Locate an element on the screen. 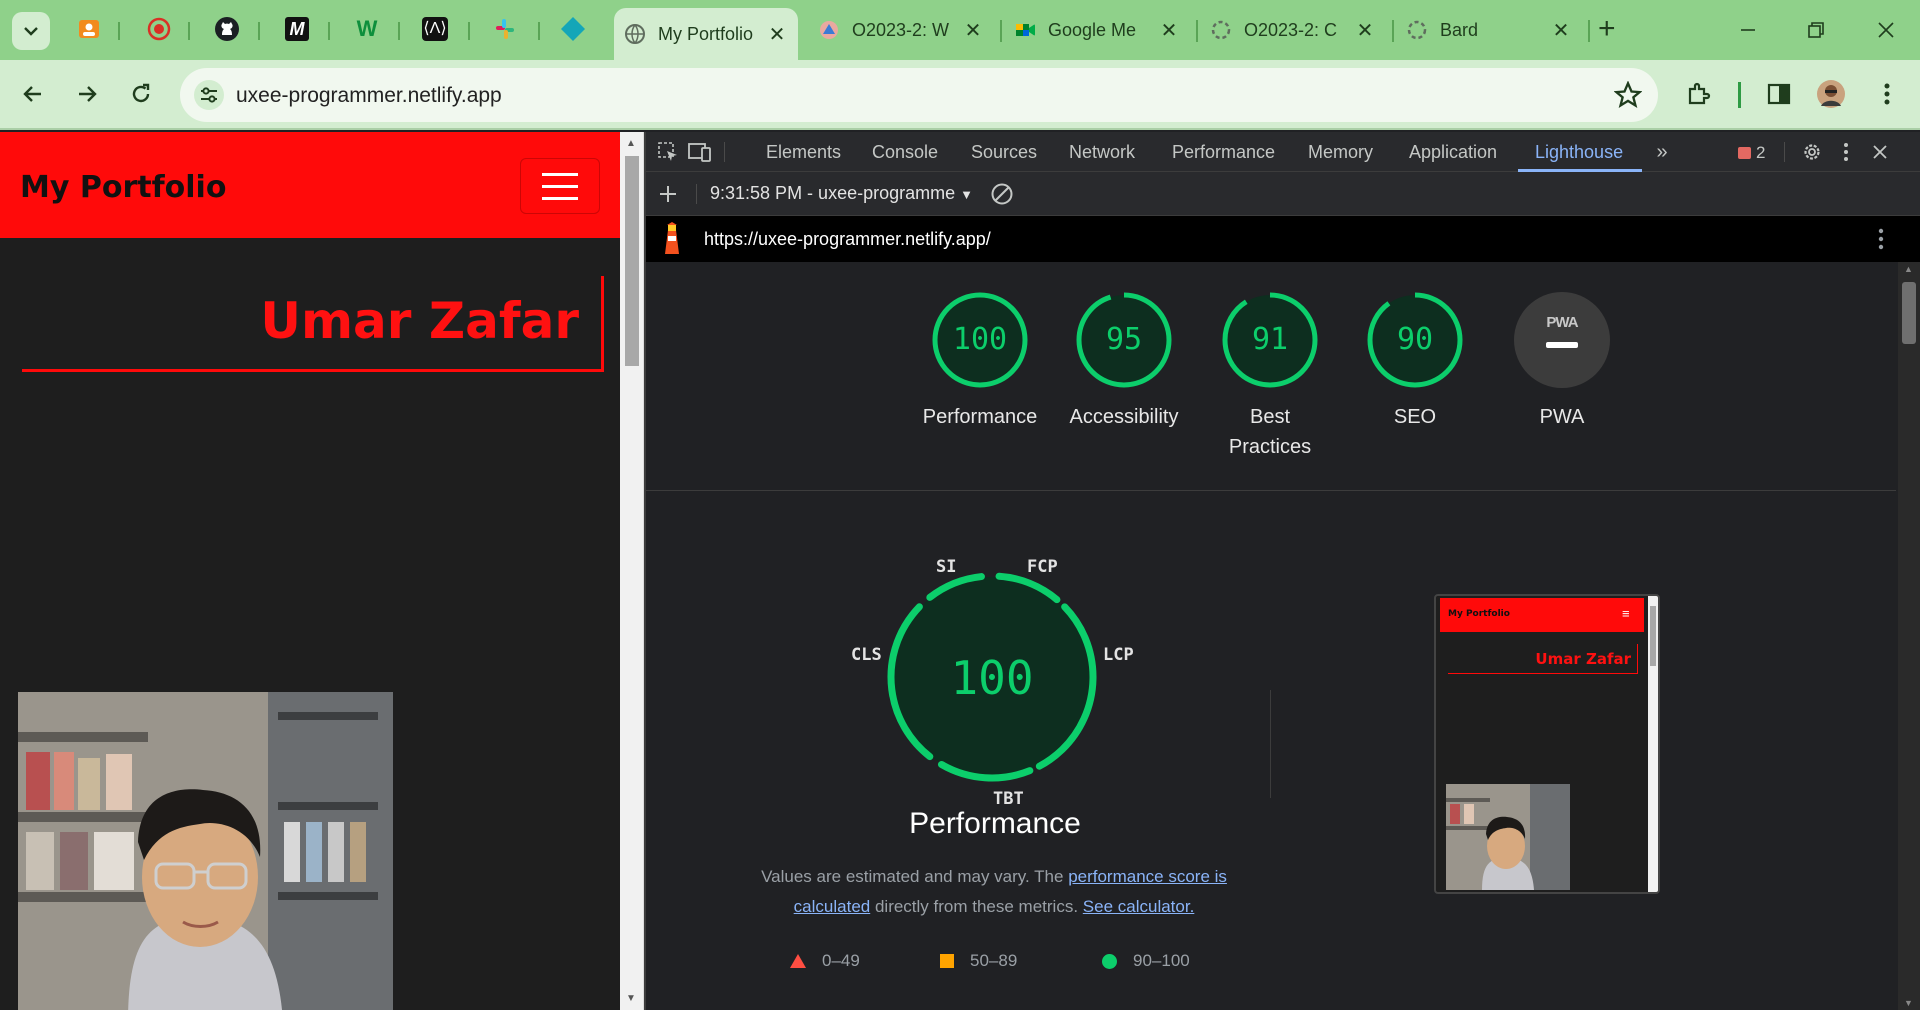 Image resolution: width=1920 pixels, height=1010 pixels. gauge-score: 100 is located at coordinates (980, 339).